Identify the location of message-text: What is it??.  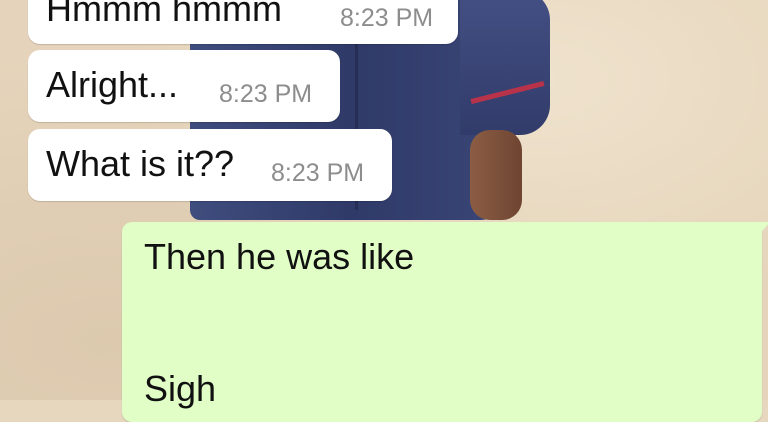
(140, 163).